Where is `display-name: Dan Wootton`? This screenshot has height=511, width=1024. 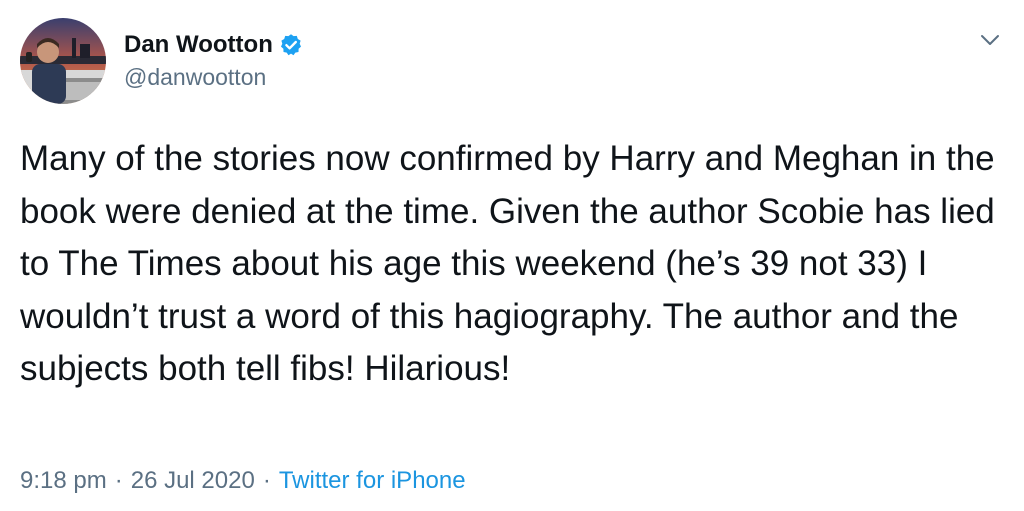
display-name: Dan Wootton is located at coordinates (198, 45).